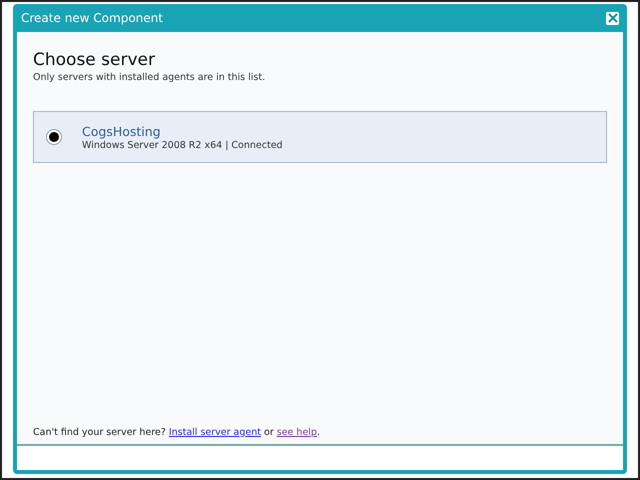 This screenshot has width=640, height=480. Describe the element at coordinates (320, 137) in the screenshot. I see `server-option: CogsHosting Windows Server 2008 R2 x64 | Connected` at that location.